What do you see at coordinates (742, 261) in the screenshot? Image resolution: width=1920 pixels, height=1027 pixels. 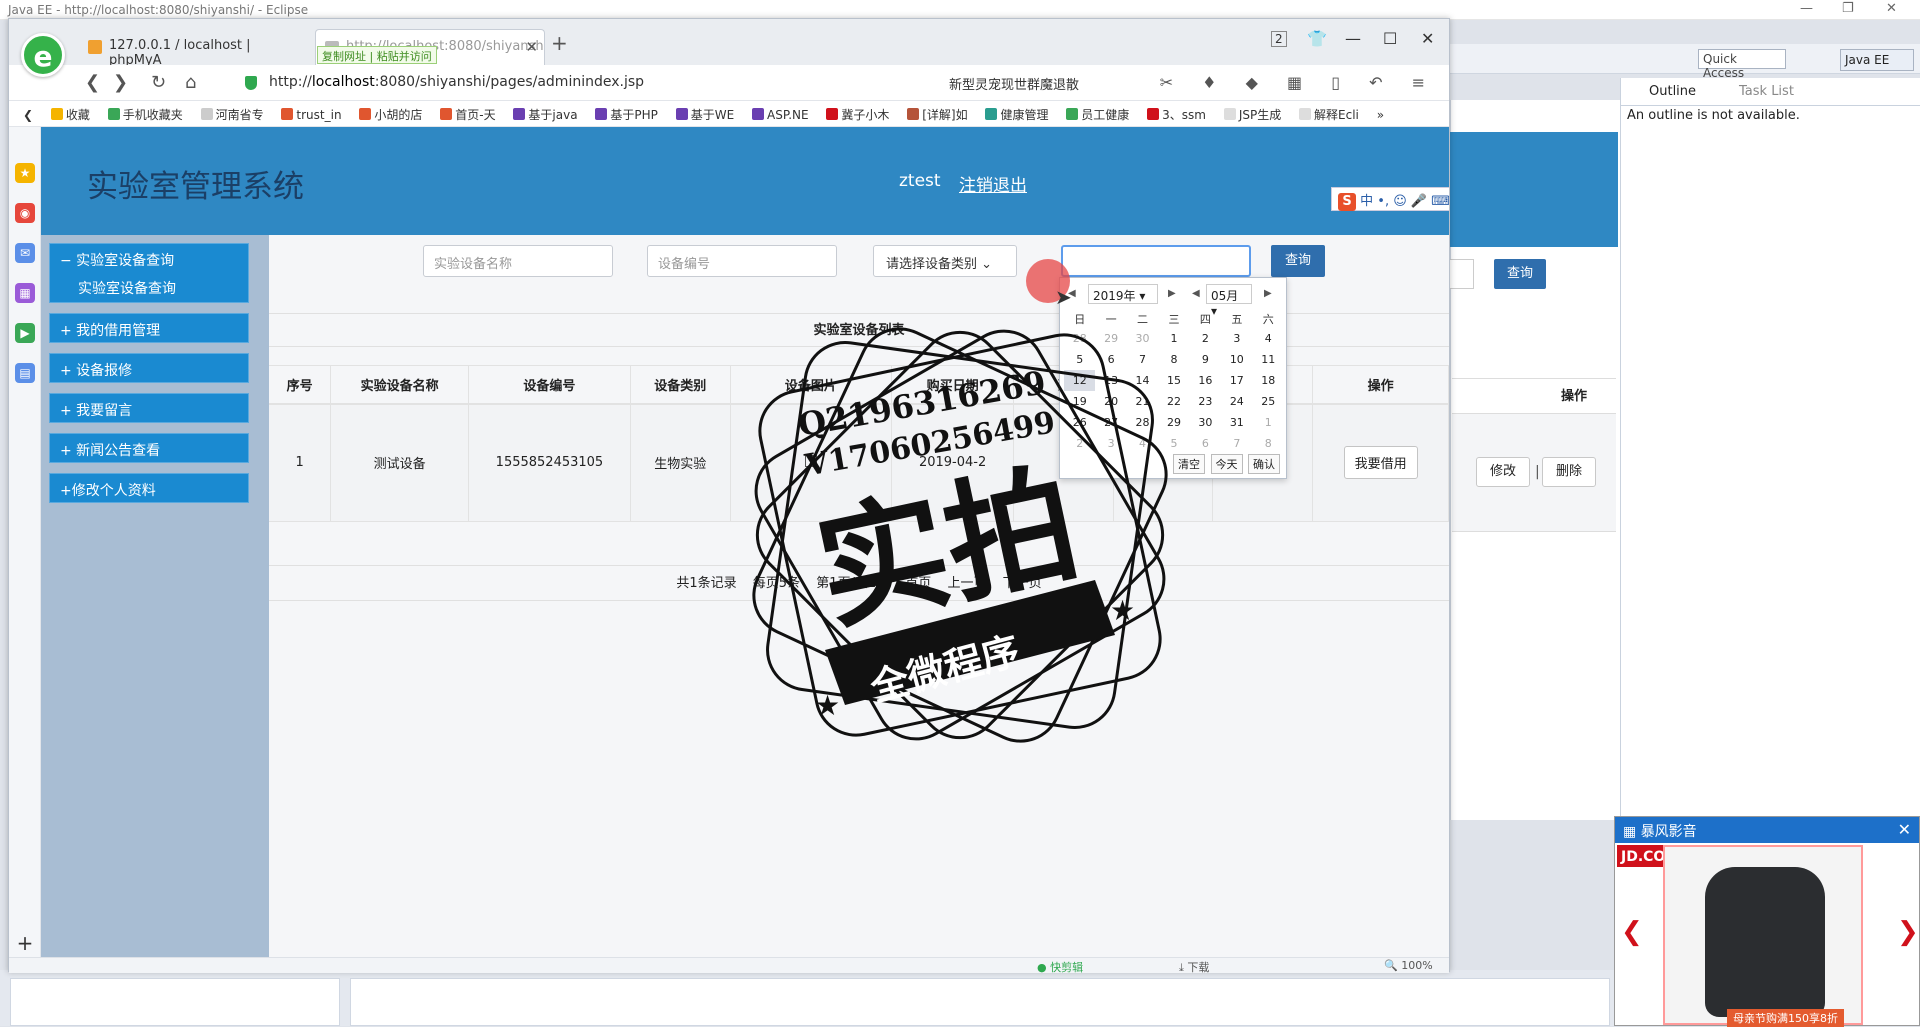 I see `equipment-code-input: 设备编号` at bounding box center [742, 261].